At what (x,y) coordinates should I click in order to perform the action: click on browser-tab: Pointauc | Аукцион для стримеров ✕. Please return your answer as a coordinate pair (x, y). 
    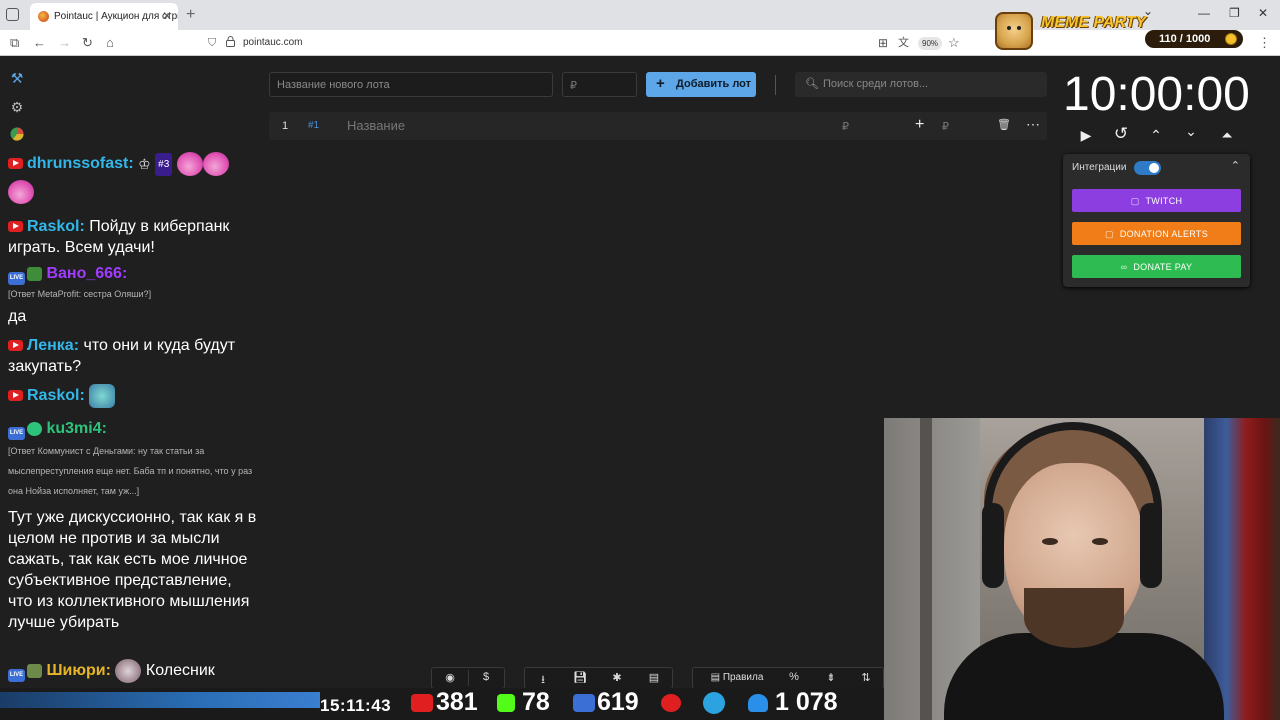
    Looking at the image, I should click on (104, 16).